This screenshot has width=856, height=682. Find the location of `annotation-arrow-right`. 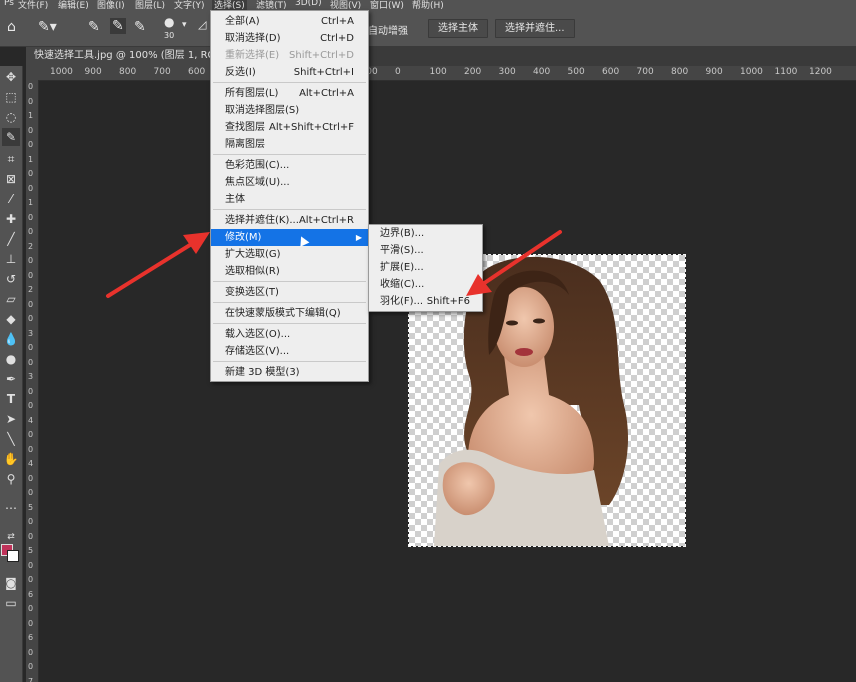

annotation-arrow-right is located at coordinates (514, 263).